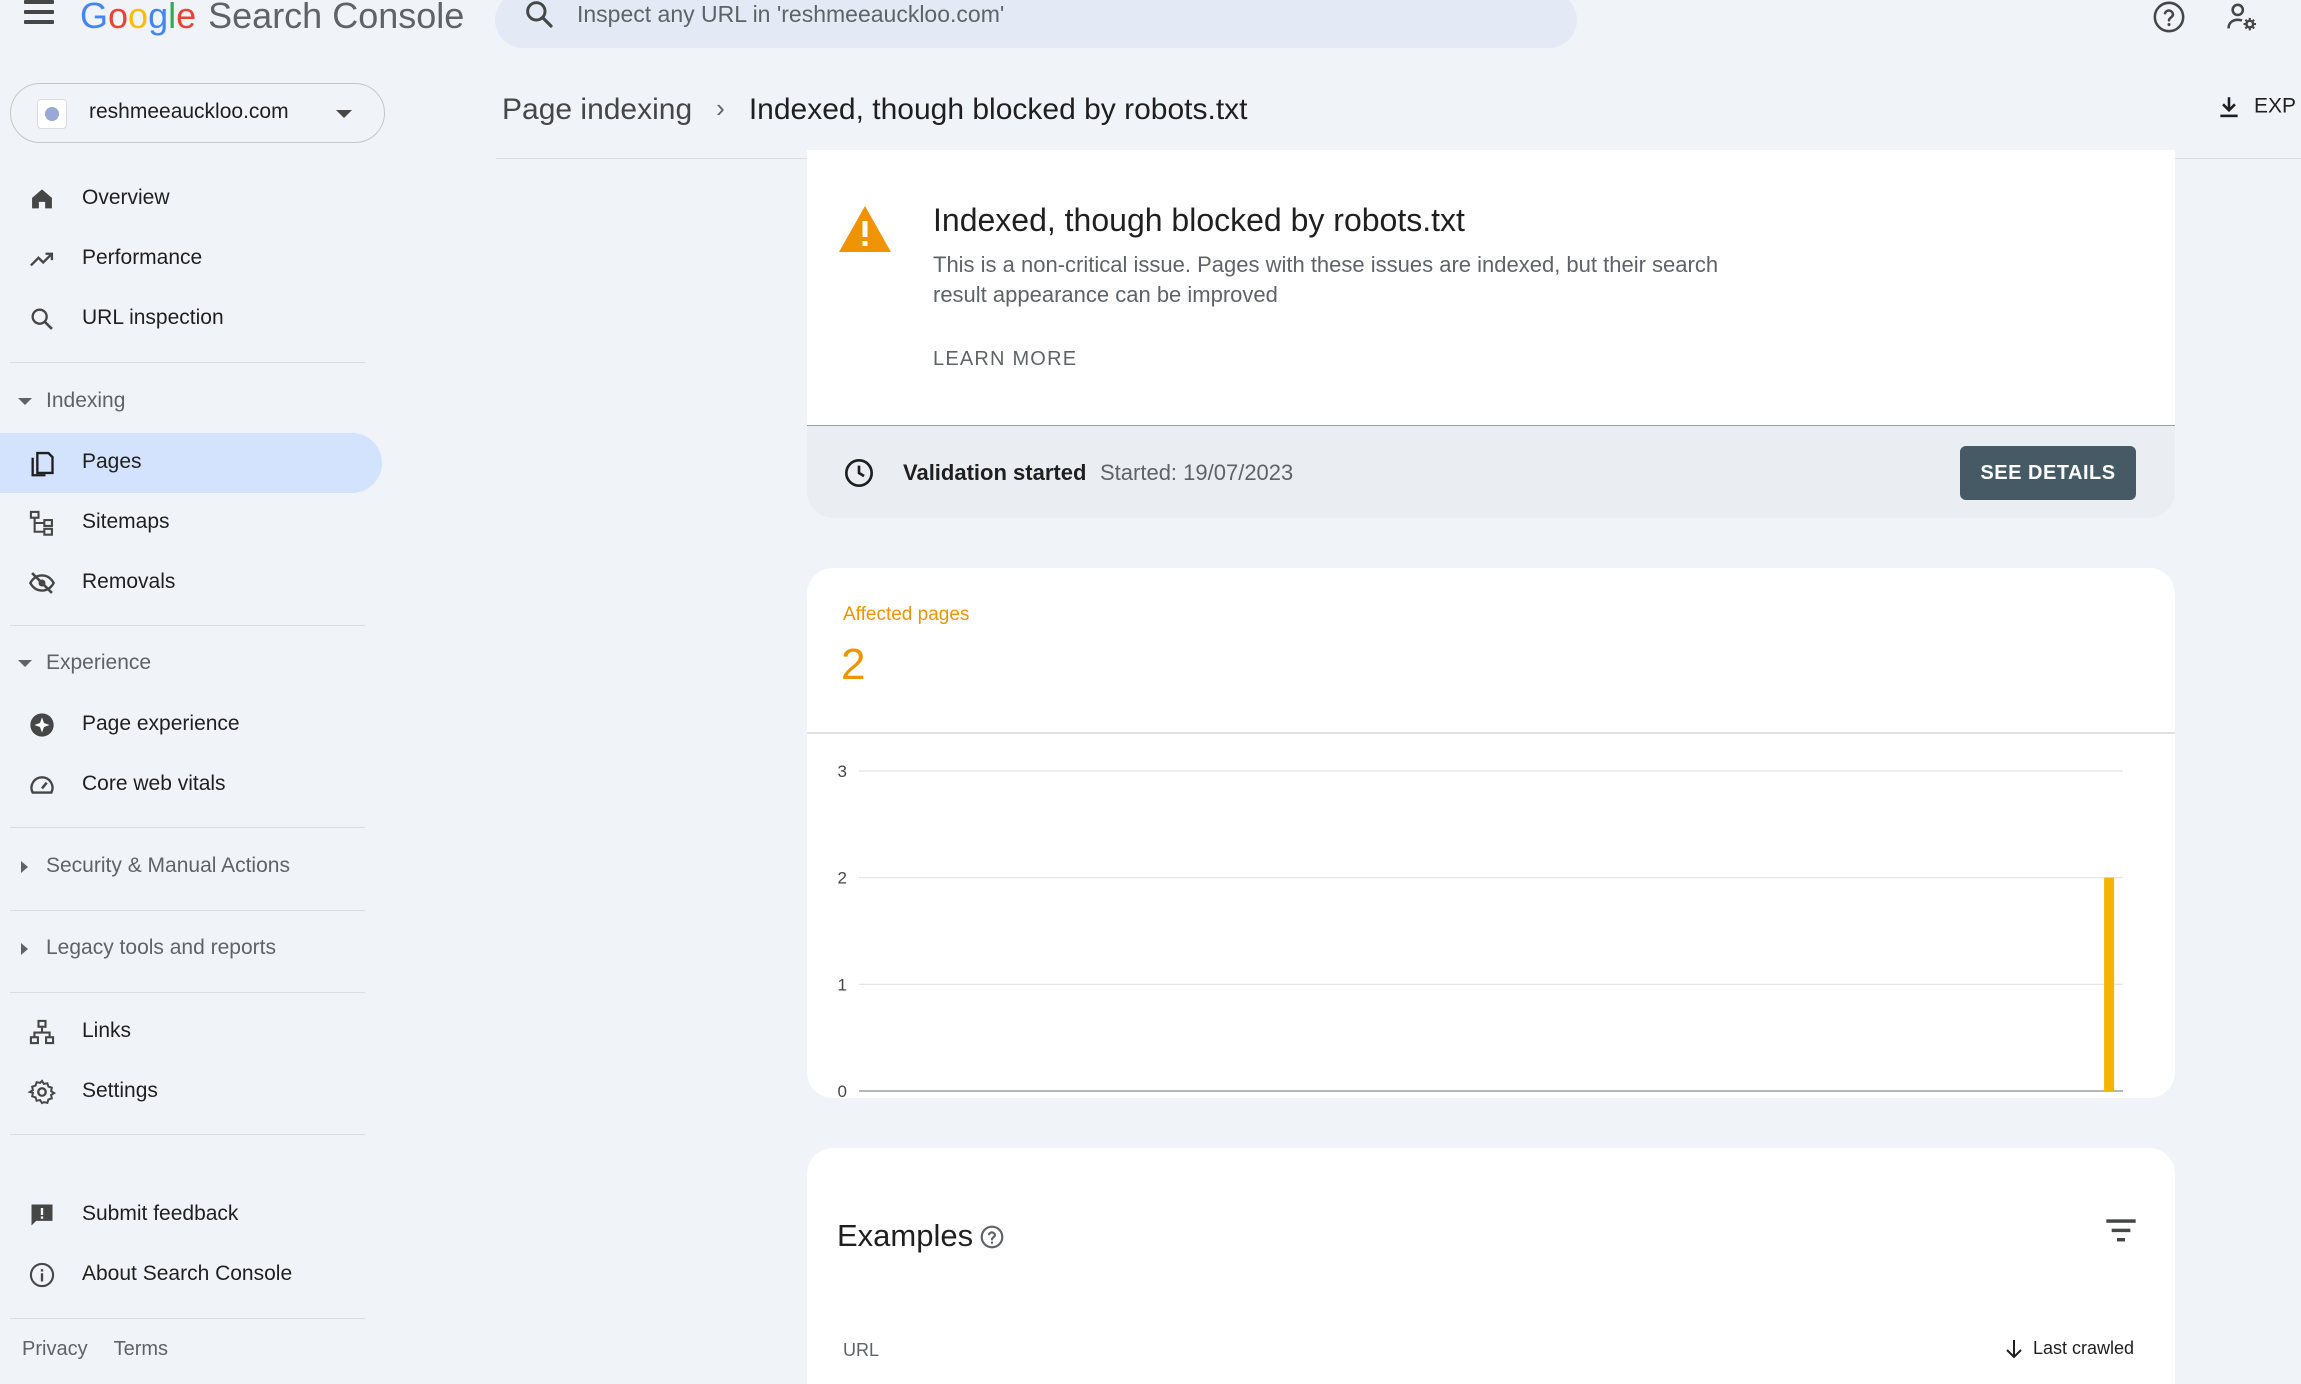 This screenshot has height=1384, width=2301. I want to click on examples-title: Examples, so click(905, 1235).